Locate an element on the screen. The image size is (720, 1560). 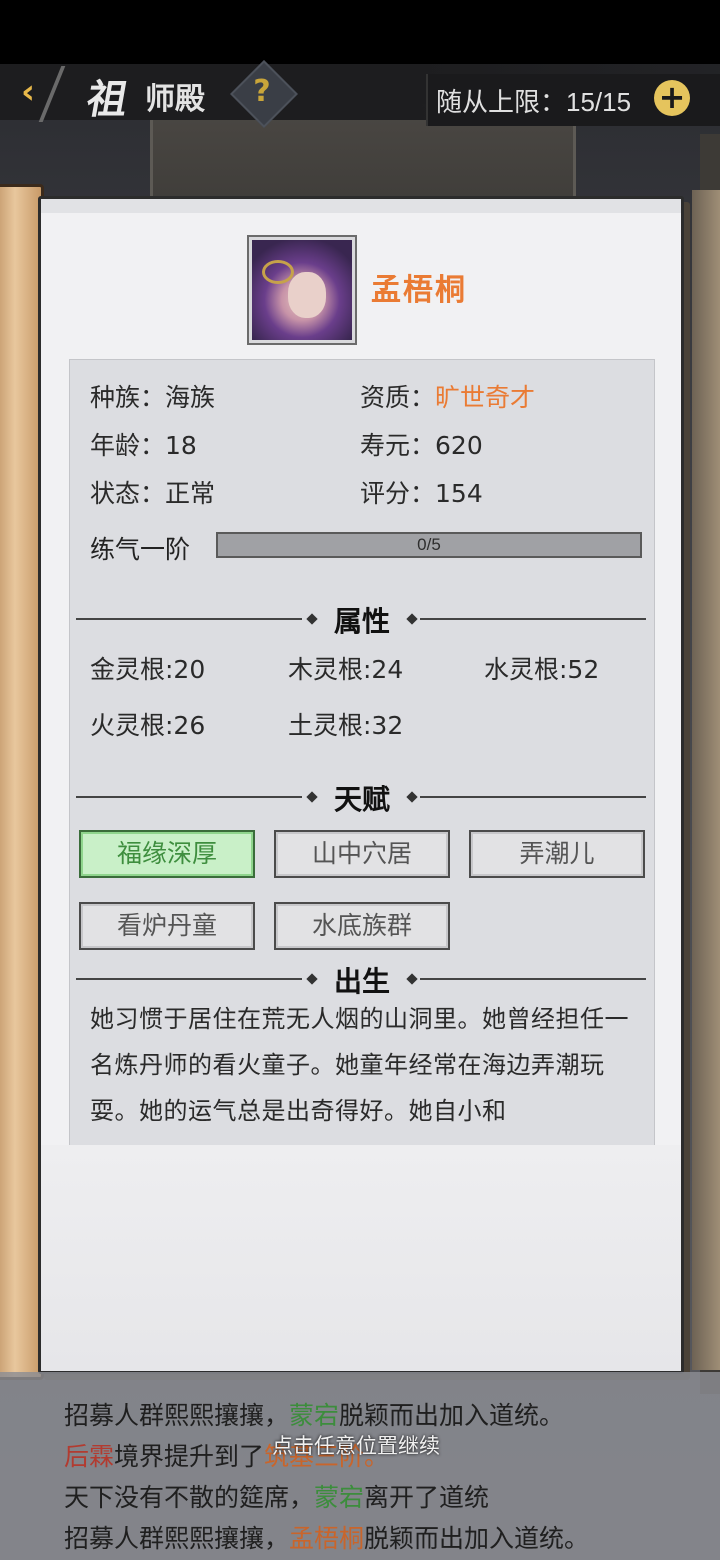
follower-limit-box: 随从上限：15/15 + is located at coordinates (573, 100).